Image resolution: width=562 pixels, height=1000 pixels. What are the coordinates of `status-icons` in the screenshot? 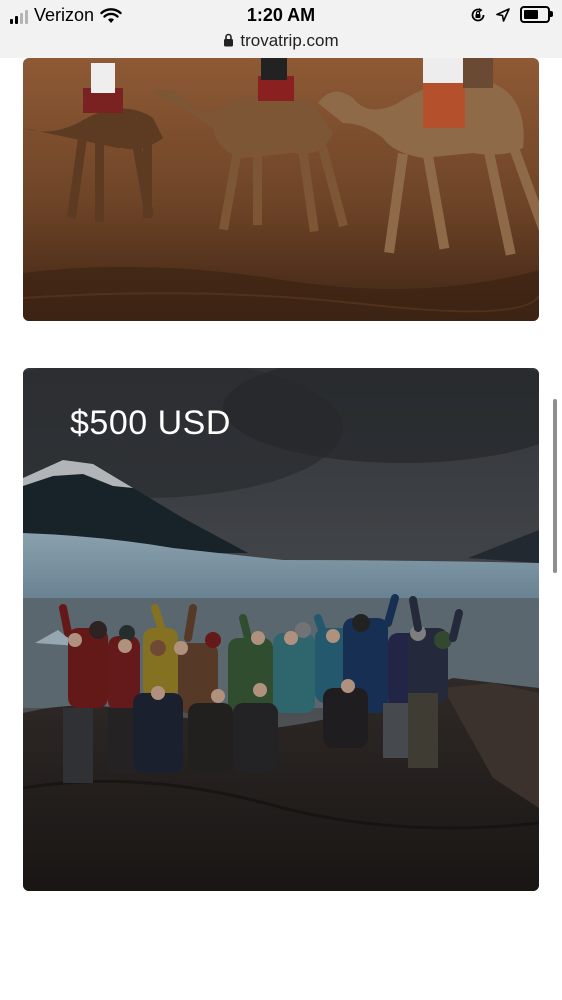 It's located at (511, 14).